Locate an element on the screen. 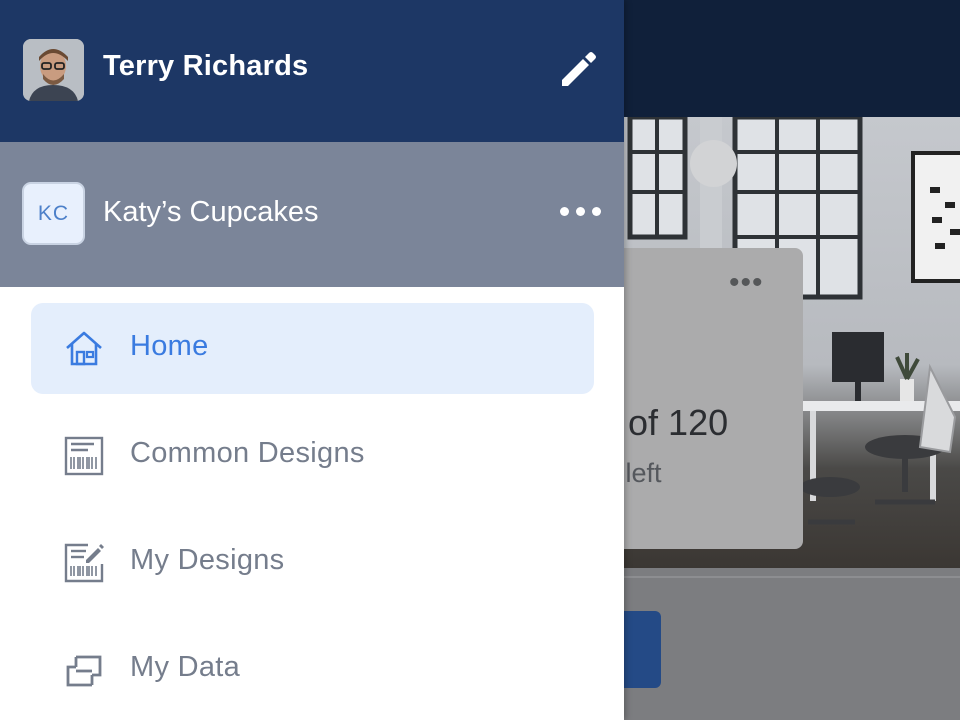  nav-item-label: My Designs is located at coordinates (207, 560).